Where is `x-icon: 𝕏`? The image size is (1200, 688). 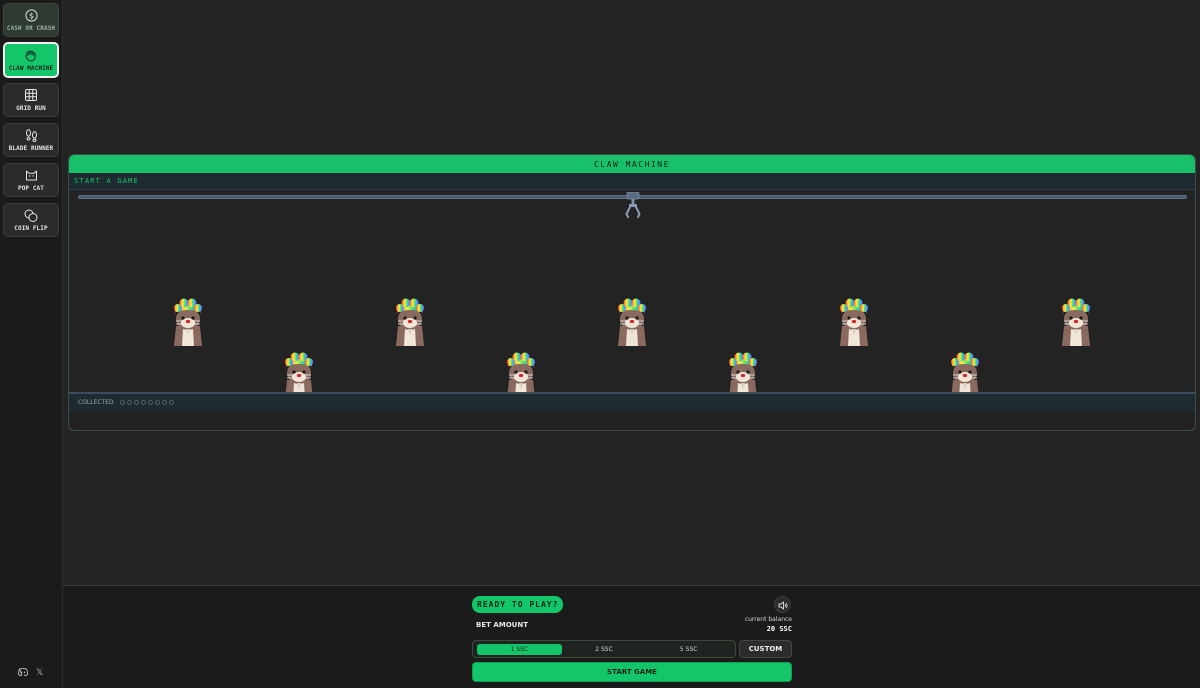 x-icon: 𝕏 is located at coordinates (39, 673).